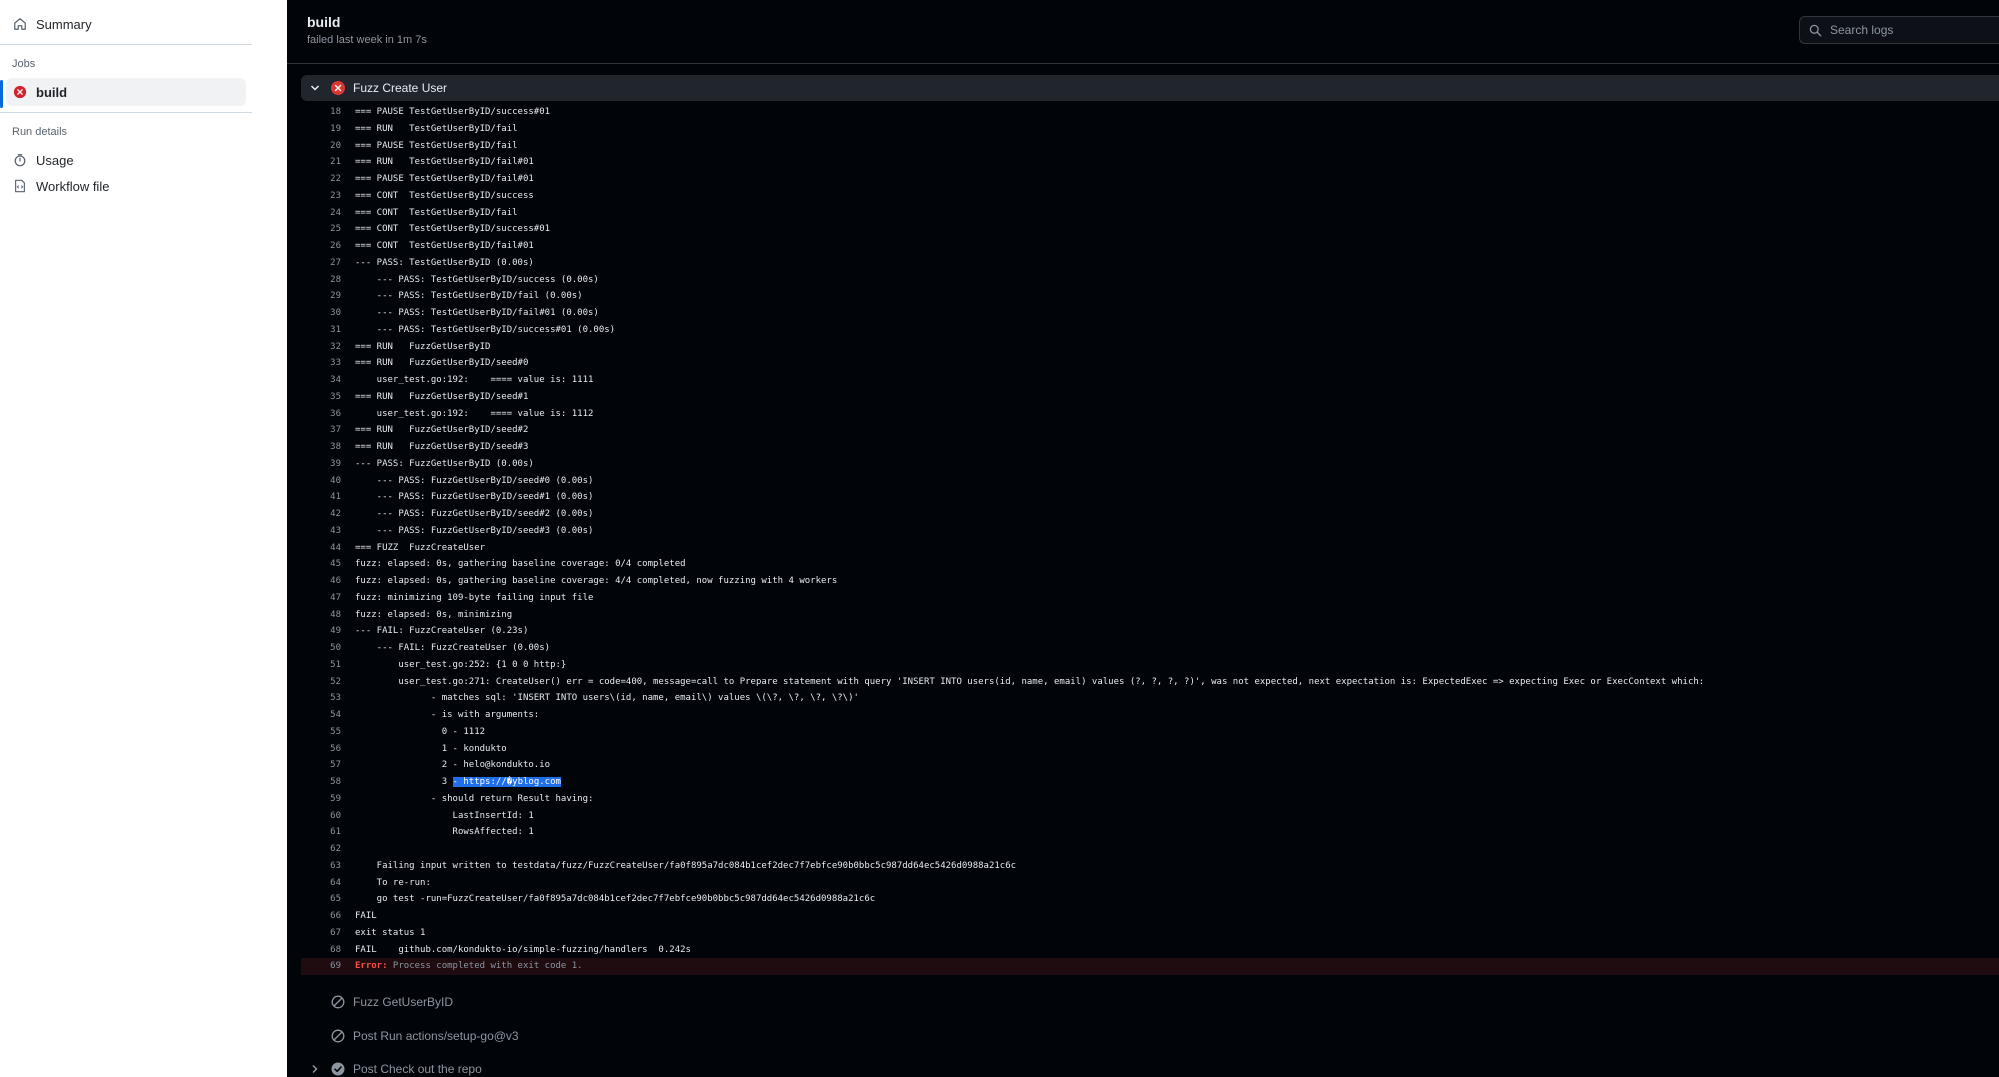  Describe the element at coordinates (1150, 380) in the screenshot. I see `log-line: 34 user_test.go:192: ==== value is: 1111` at that location.